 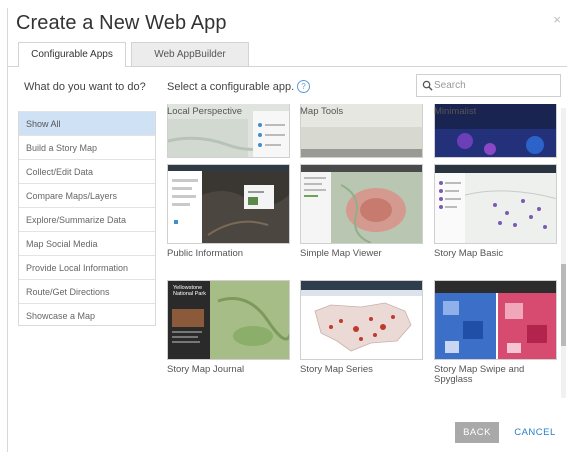 What do you see at coordinates (427, 85) in the screenshot?
I see `search-icon` at bounding box center [427, 85].